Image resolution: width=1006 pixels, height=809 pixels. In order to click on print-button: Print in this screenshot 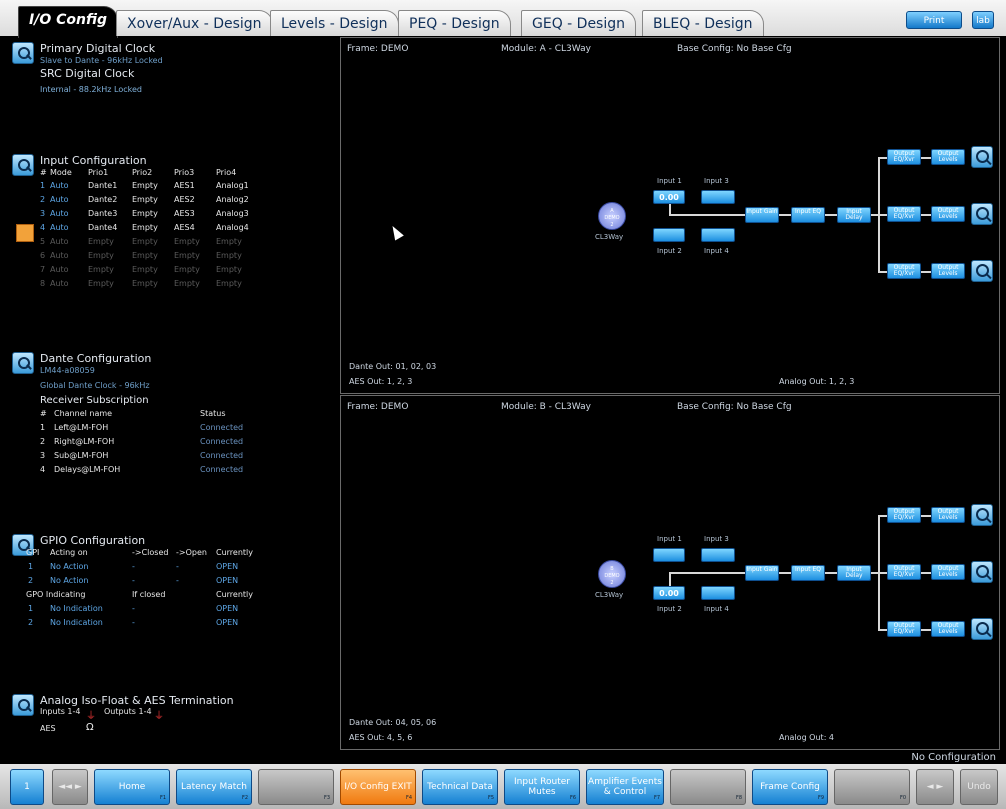, I will do `click(934, 20)`.